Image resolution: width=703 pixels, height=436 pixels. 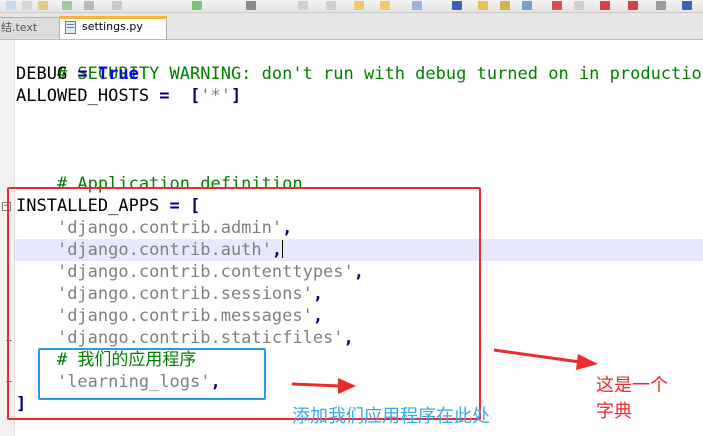 What do you see at coordinates (632, 398) in the screenshot?
I see `dictionary-note: 这是一个 字典` at bounding box center [632, 398].